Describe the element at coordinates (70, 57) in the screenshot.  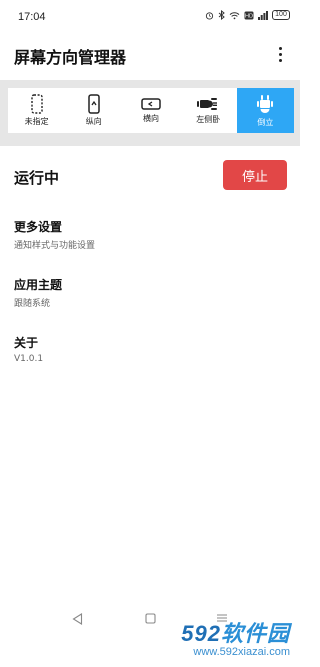
I see `app-title: 屏幕方向管理器` at that location.